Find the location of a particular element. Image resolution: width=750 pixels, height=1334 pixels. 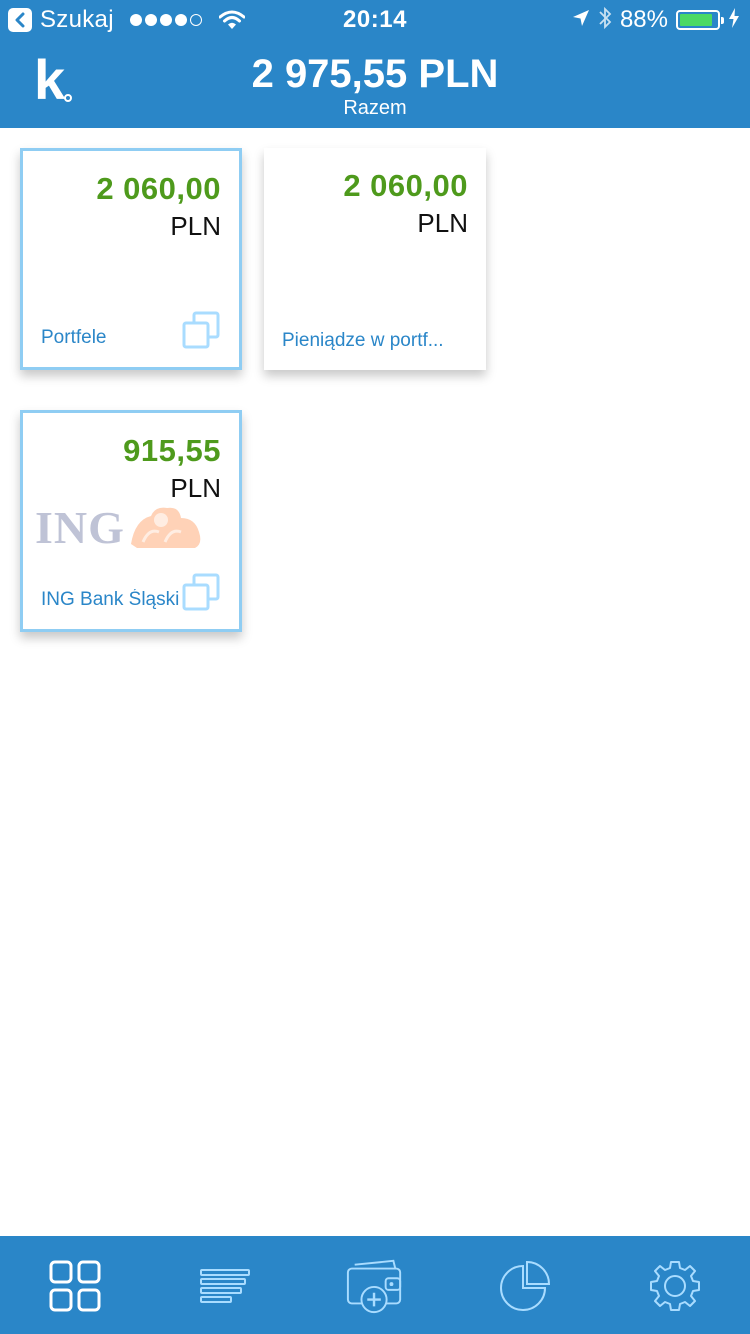

pie-chart-icon is located at coordinates (525, 1285).